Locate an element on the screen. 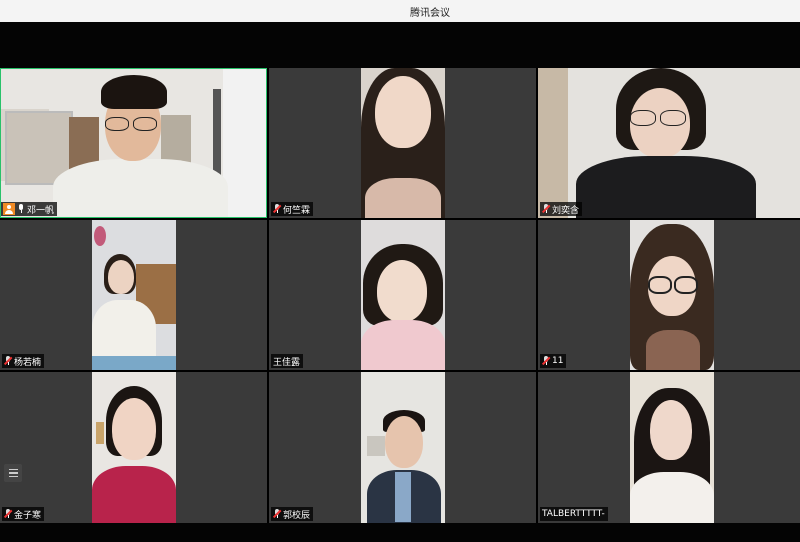  participant-name: 杨若楠 is located at coordinates (28, 362).